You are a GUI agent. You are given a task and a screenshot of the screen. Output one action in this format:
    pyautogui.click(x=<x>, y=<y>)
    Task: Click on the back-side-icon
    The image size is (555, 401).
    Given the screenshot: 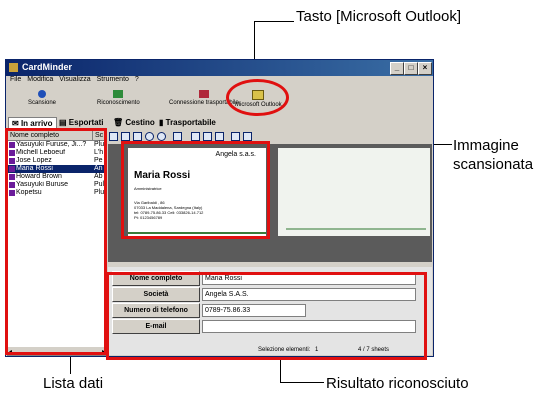 What is the action you would take?
    pyautogui.click(x=207, y=136)
    